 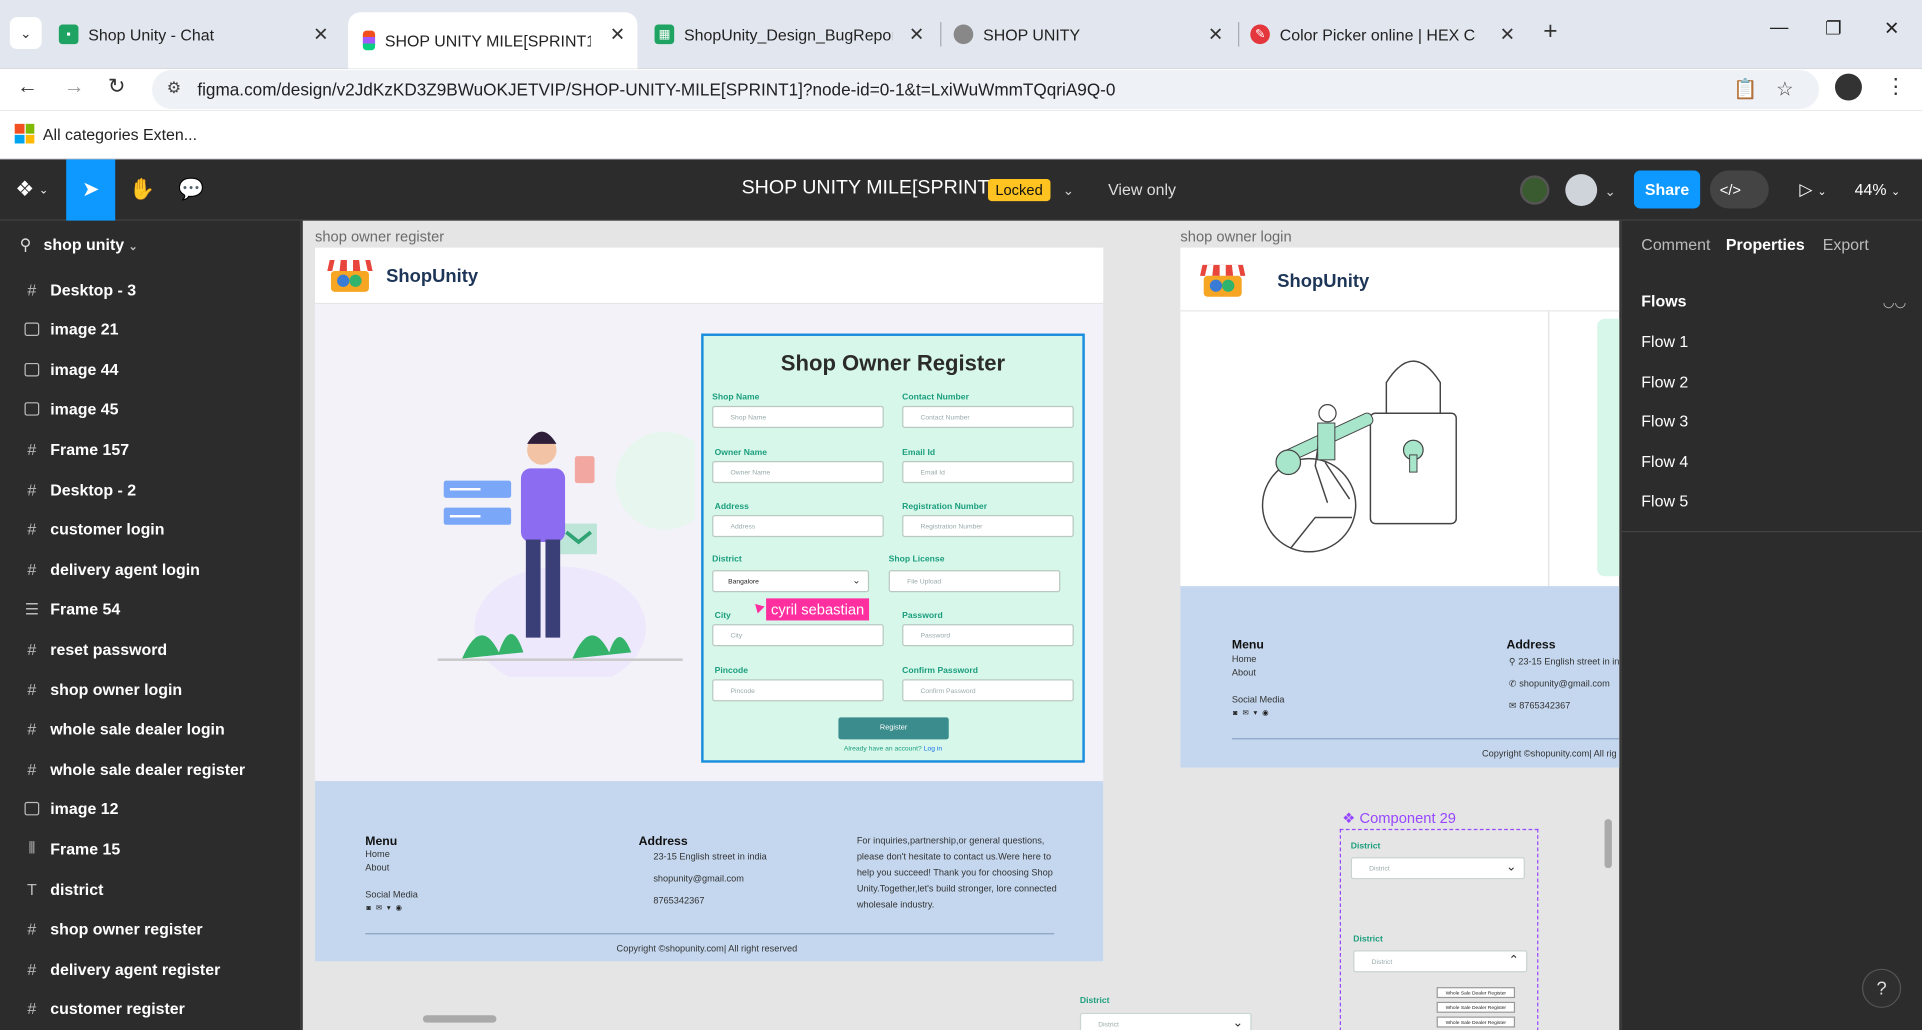 I want to click on vertical-scrollbar, so click(x=1608, y=844).